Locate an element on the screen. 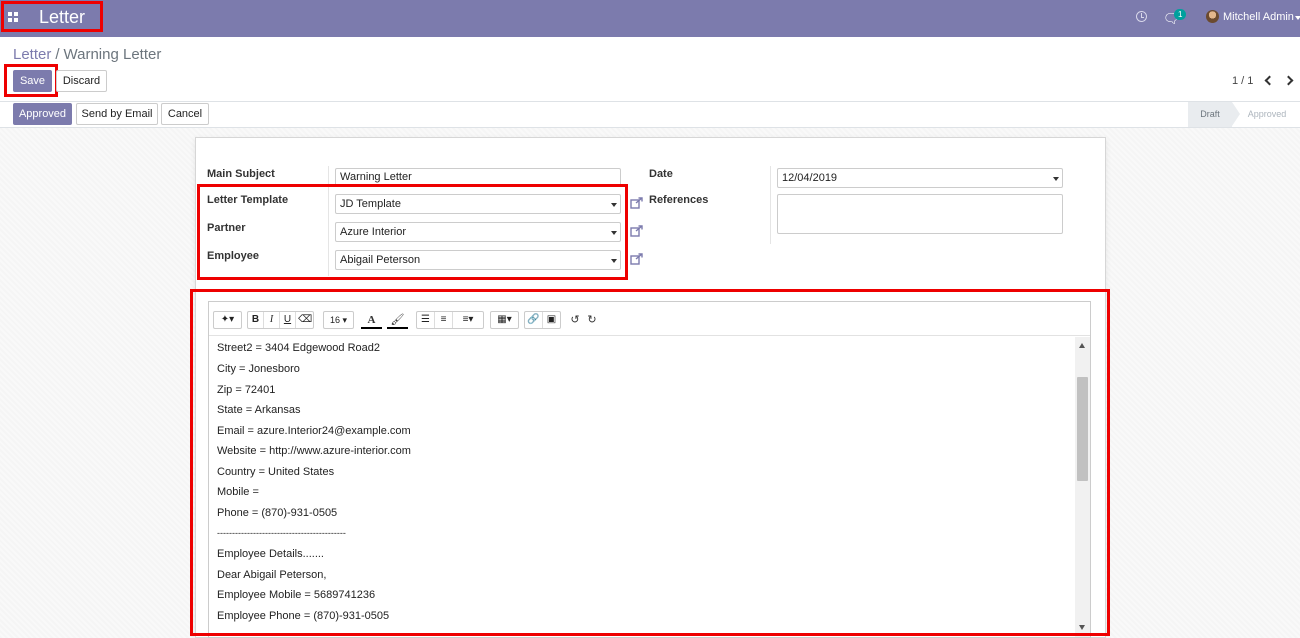 The height and width of the screenshot is (638, 1300). pager-next-icon is located at coordinates (1288, 80).